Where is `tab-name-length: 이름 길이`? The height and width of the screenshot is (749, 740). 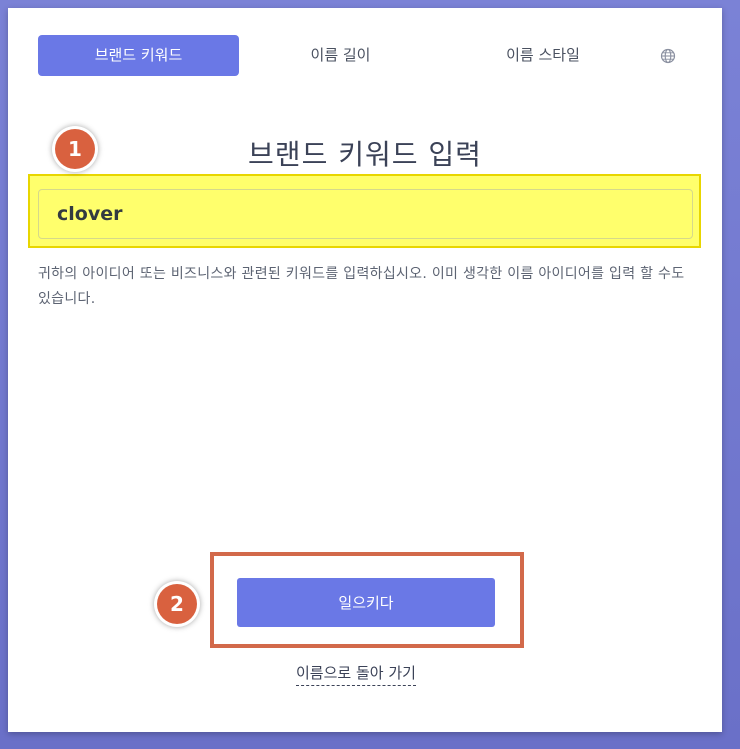
tab-name-length: 이름 길이 is located at coordinates (340, 55).